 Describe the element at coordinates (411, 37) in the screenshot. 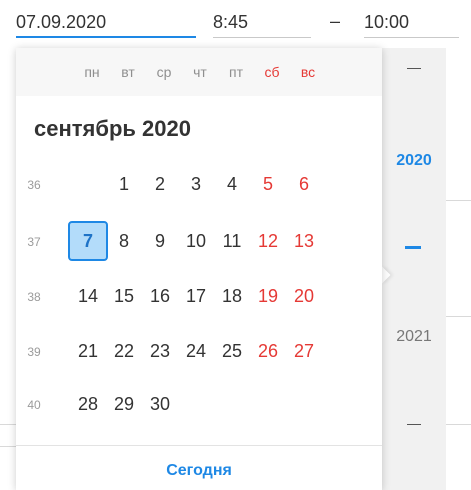

I see `time-end-underline` at that location.